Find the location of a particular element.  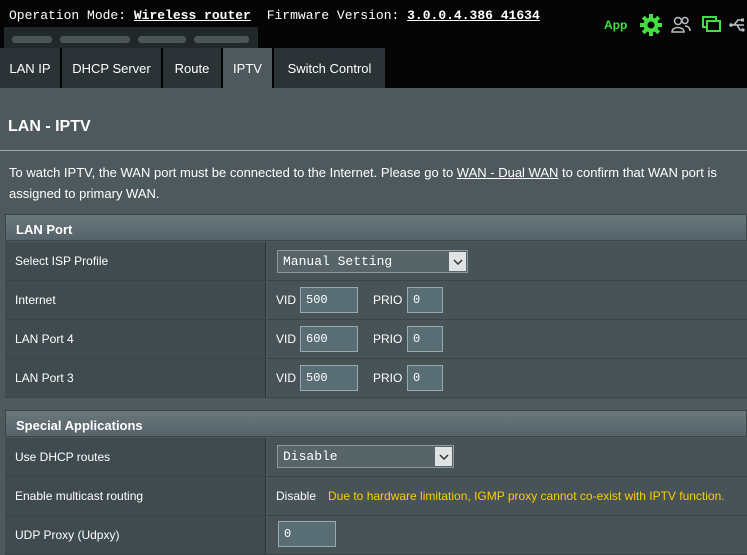

tab-label: Switch Control is located at coordinates (329, 68).